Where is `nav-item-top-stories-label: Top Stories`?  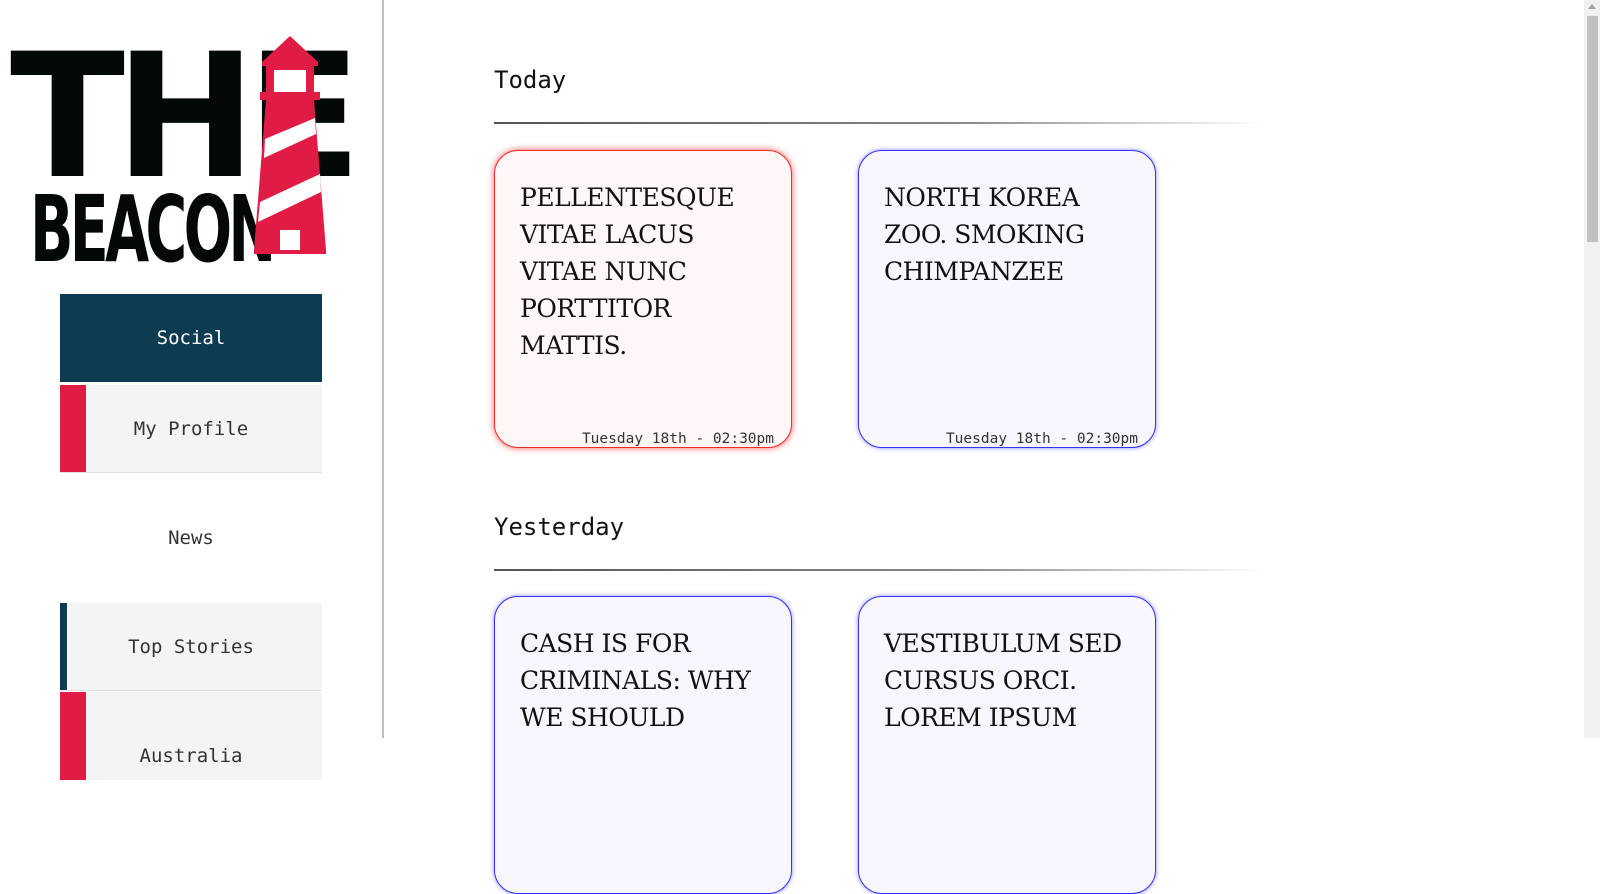
nav-item-top-stories-label: Top Stories is located at coordinates (191, 646).